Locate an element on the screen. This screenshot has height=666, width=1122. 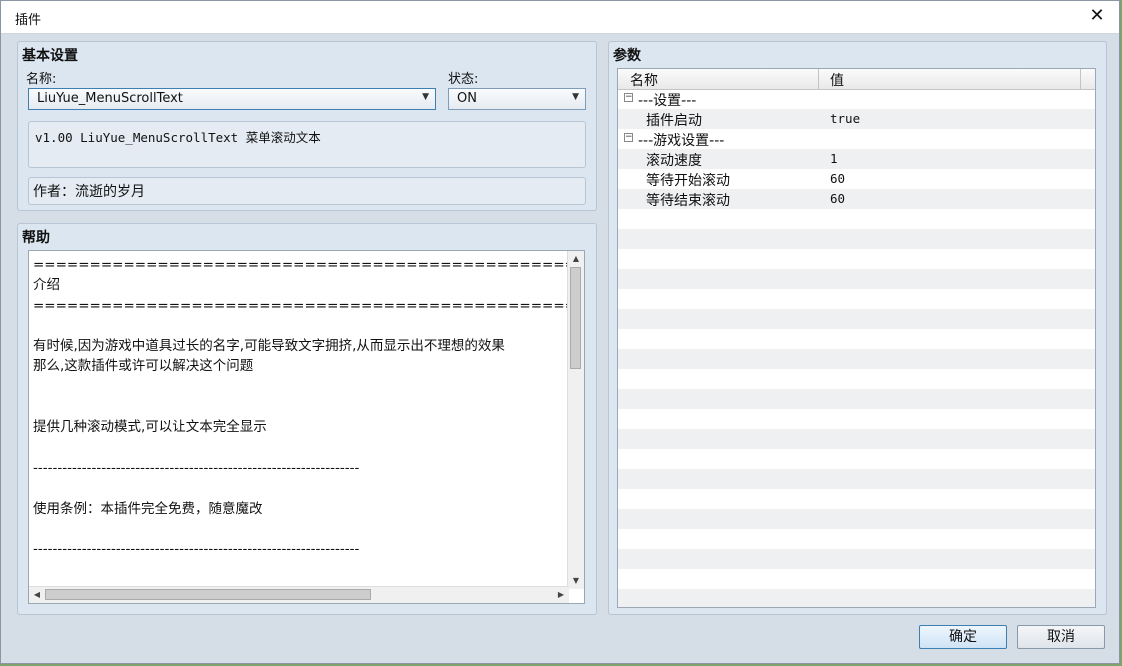
cancel-button: 取消 is located at coordinates (1061, 637).